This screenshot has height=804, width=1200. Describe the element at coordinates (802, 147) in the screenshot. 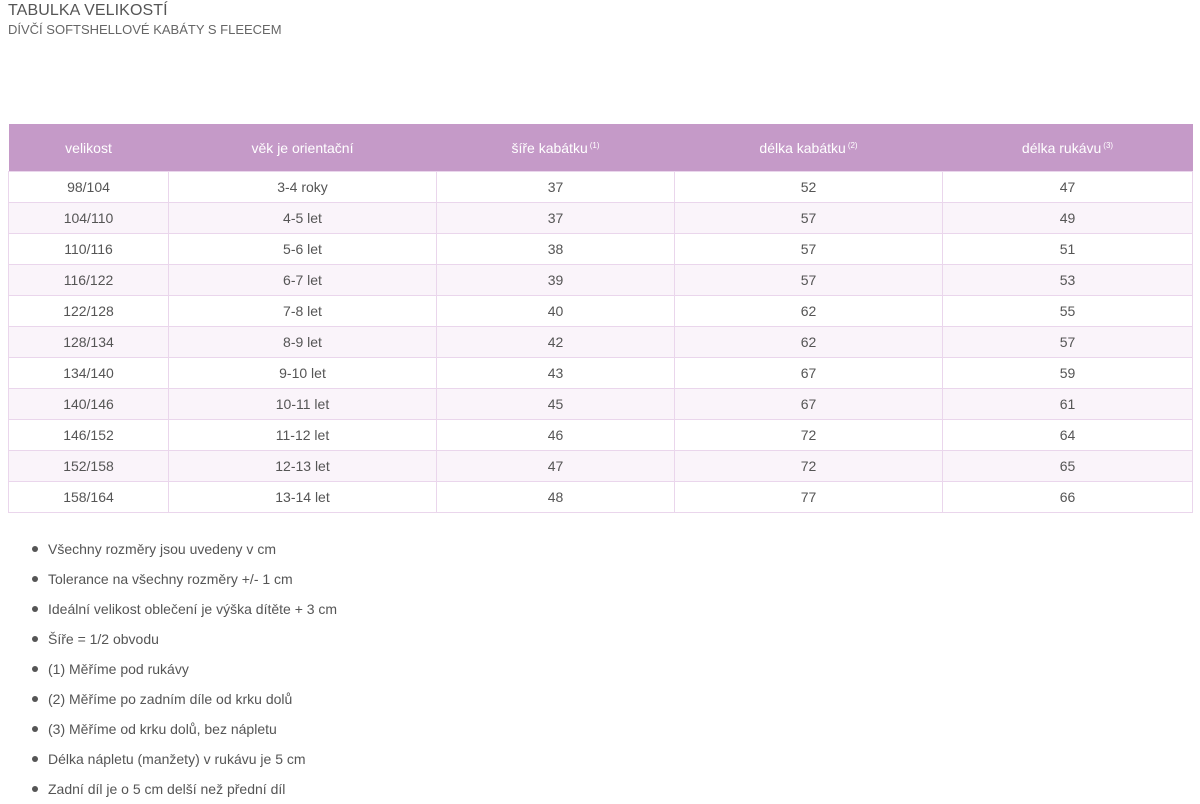

I see `column-header-label: délka kabátku` at that location.